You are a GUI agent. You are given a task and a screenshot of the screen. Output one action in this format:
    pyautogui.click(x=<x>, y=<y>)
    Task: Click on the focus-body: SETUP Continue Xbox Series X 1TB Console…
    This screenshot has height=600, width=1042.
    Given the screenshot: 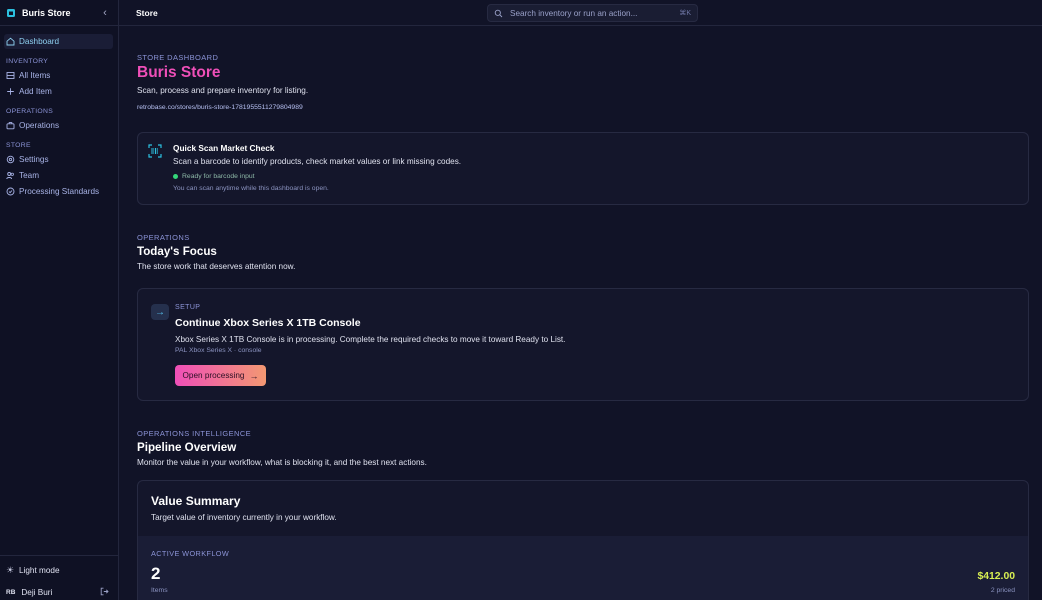 What is the action you would take?
    pyautogui.click(x=370, y=329)
    